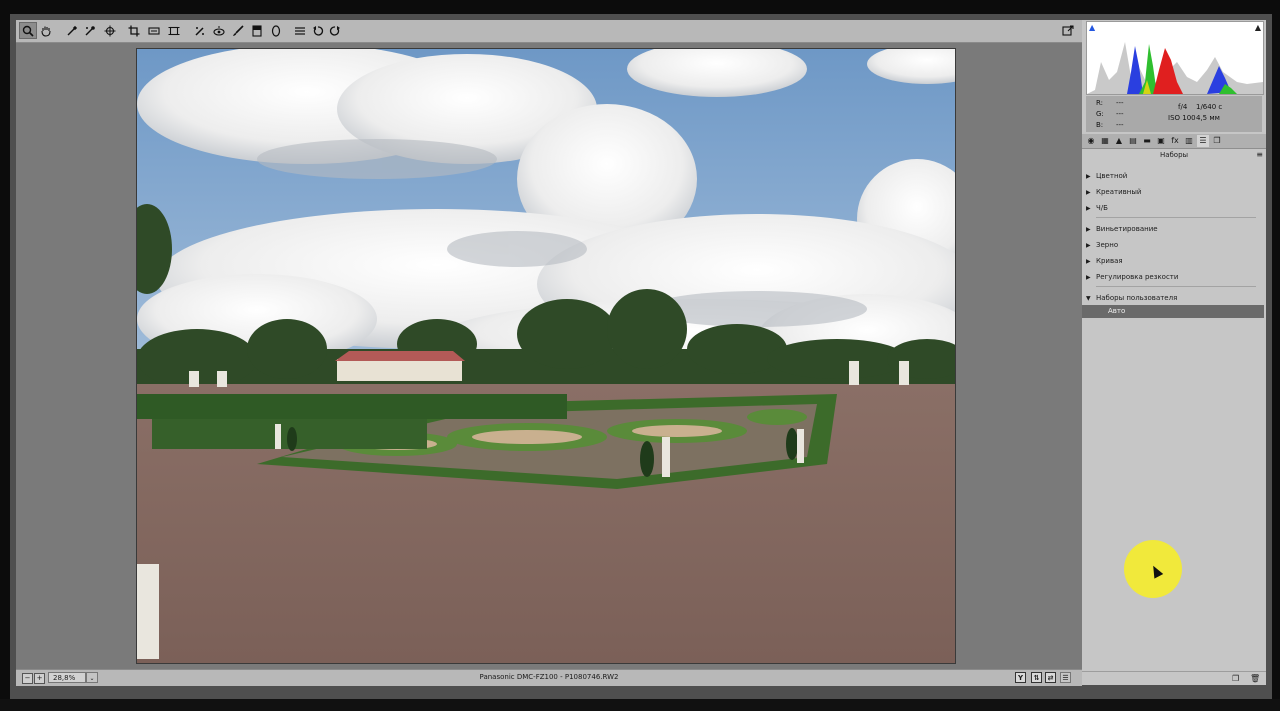 The width and height of the screenshot is (1280, 711). What do you see at coordinates (1120, 114) in the screenshot?
I see `g-value: ---` at bounding box center [1120, 114].